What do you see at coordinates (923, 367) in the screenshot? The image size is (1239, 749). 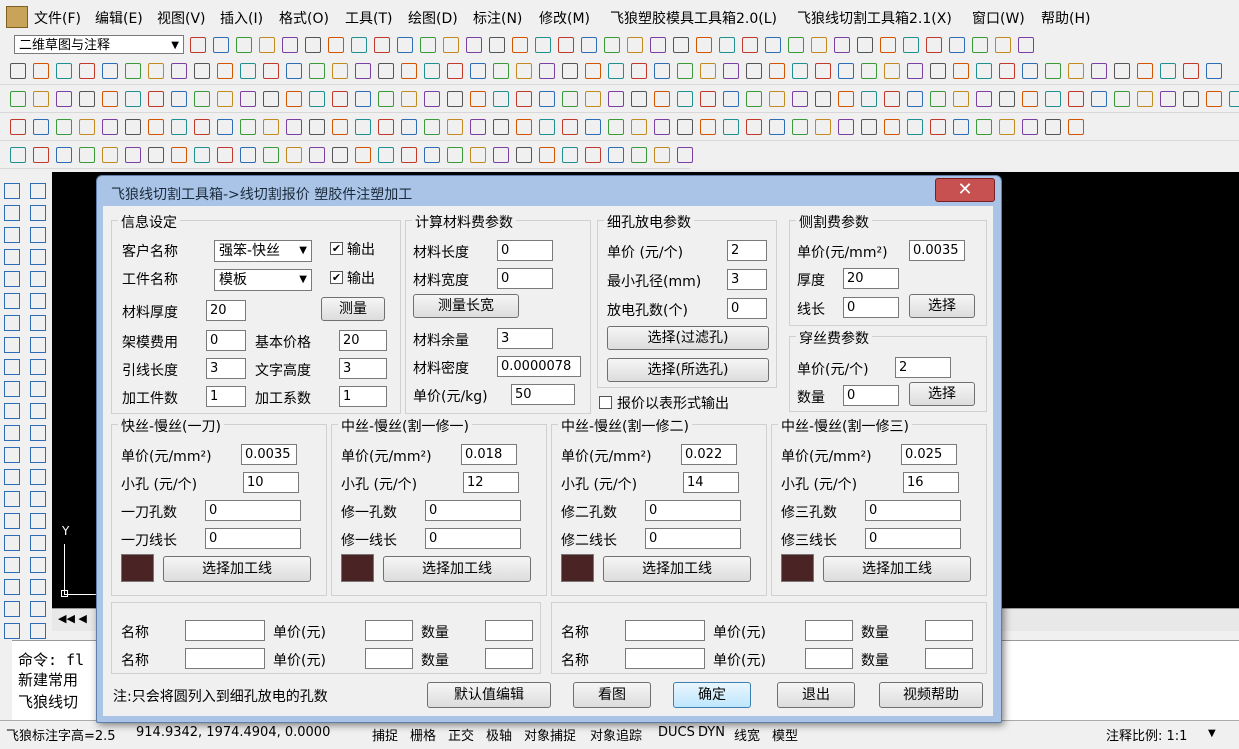 I see `thread-price-input: 2` at bounding box center [923, 367].